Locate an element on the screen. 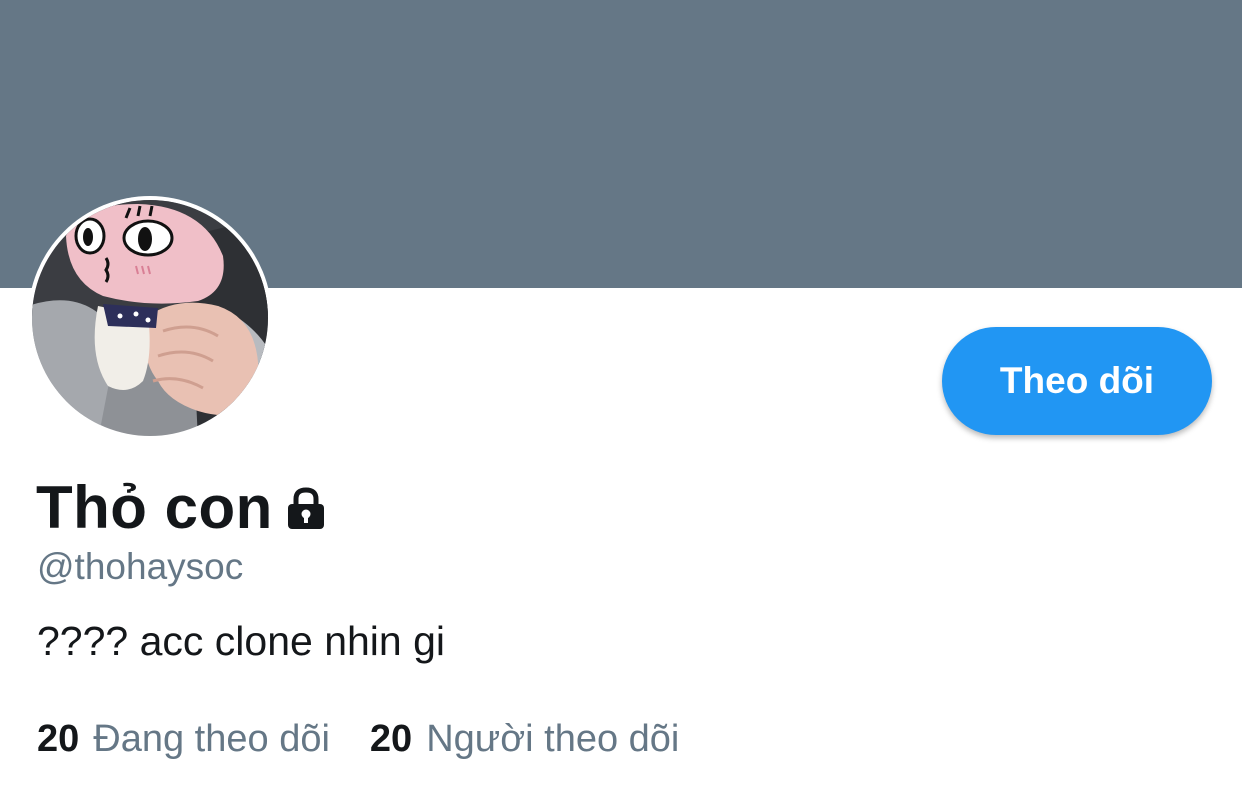 The width and height of the screenshot is (1242, 794). profile-handle: @thohaysoc is located at coordinates (140, 566).